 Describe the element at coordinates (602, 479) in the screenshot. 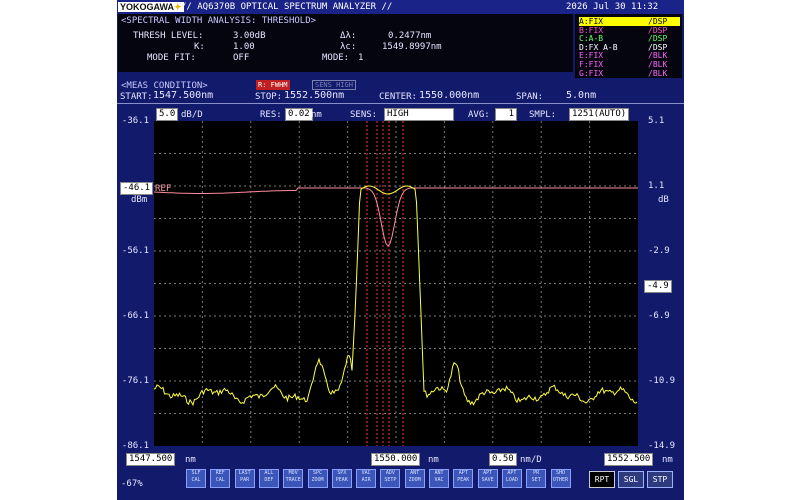

I see `repeat-button: RPT` at that location.